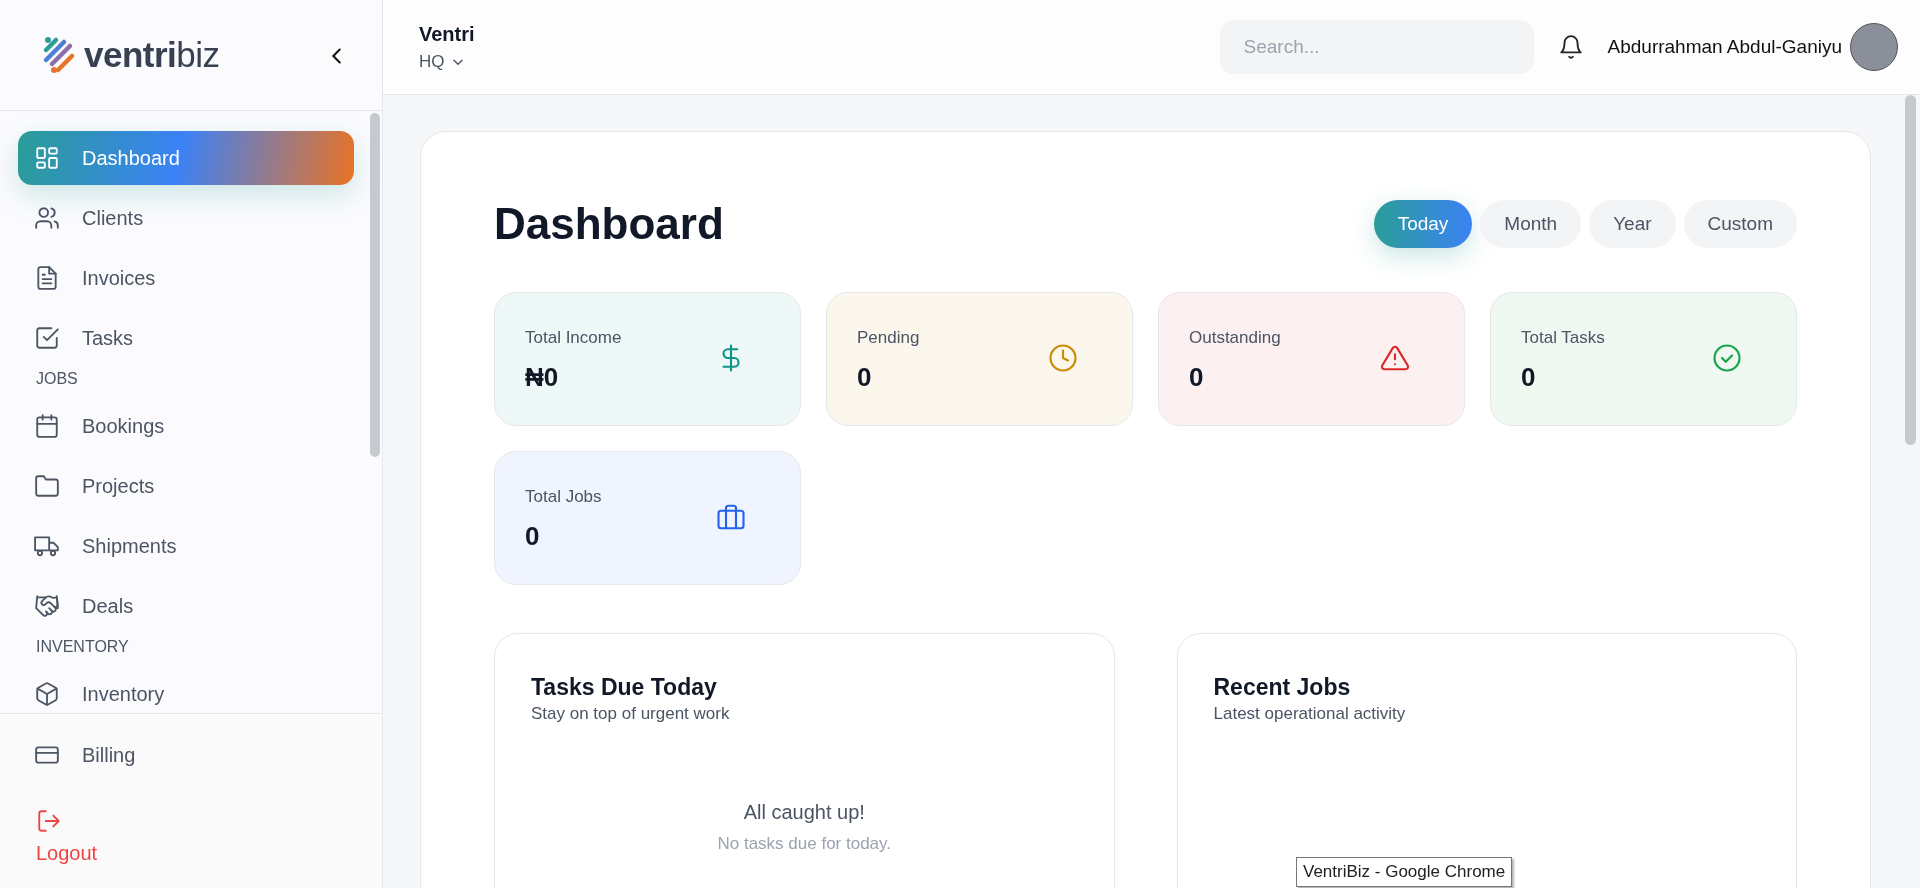 This screenshot has width=1920, height=888. What do you see at coordinates (1531, 224) in the screenshot?
I see `period-tab: Month` at bounding box center [1531, 224].